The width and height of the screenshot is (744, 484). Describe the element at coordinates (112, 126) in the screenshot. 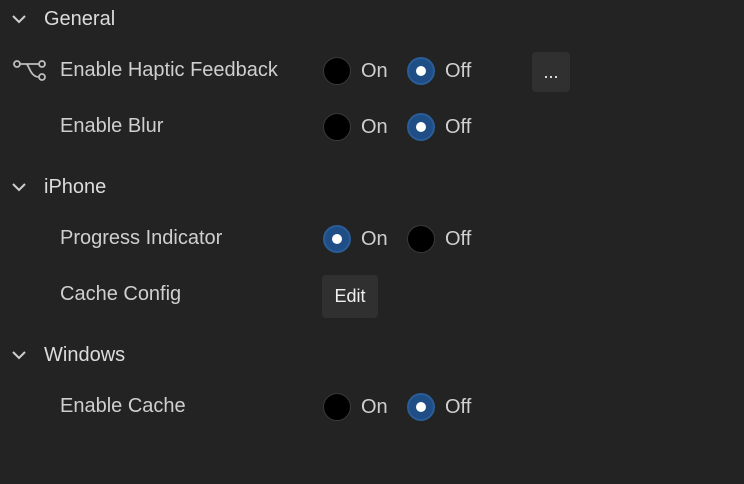

I see `setting-label: Enable Blur` at that location.